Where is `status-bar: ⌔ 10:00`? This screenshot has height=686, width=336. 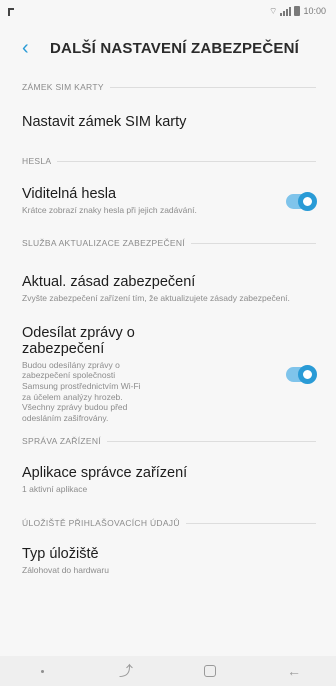 status-bar: ⌔ 10:00 is located at coordinates (168, 11).